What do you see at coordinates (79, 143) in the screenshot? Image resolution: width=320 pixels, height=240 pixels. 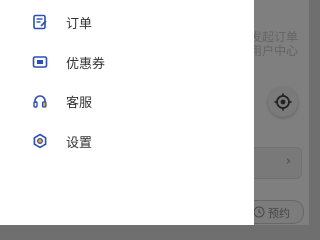 I see `drawer-item-label: 设置` at bounding box center [79, 143].